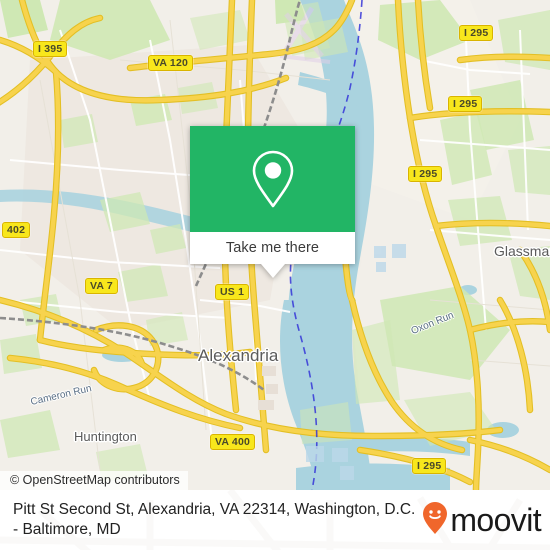 The image size is (550, 550). I want to click on location-callout: Take me there, so click(272, 202).